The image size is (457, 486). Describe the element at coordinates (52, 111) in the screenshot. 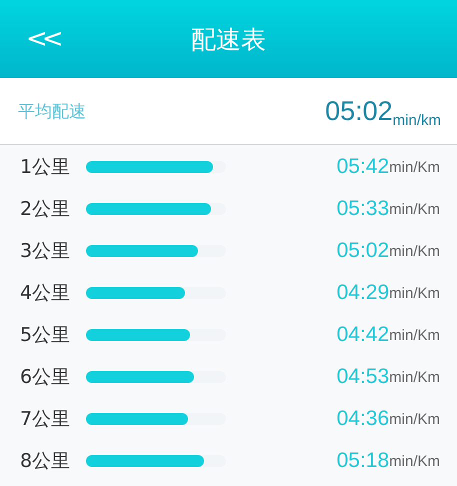

I see `average-pace-label: 平均配速` at that location.